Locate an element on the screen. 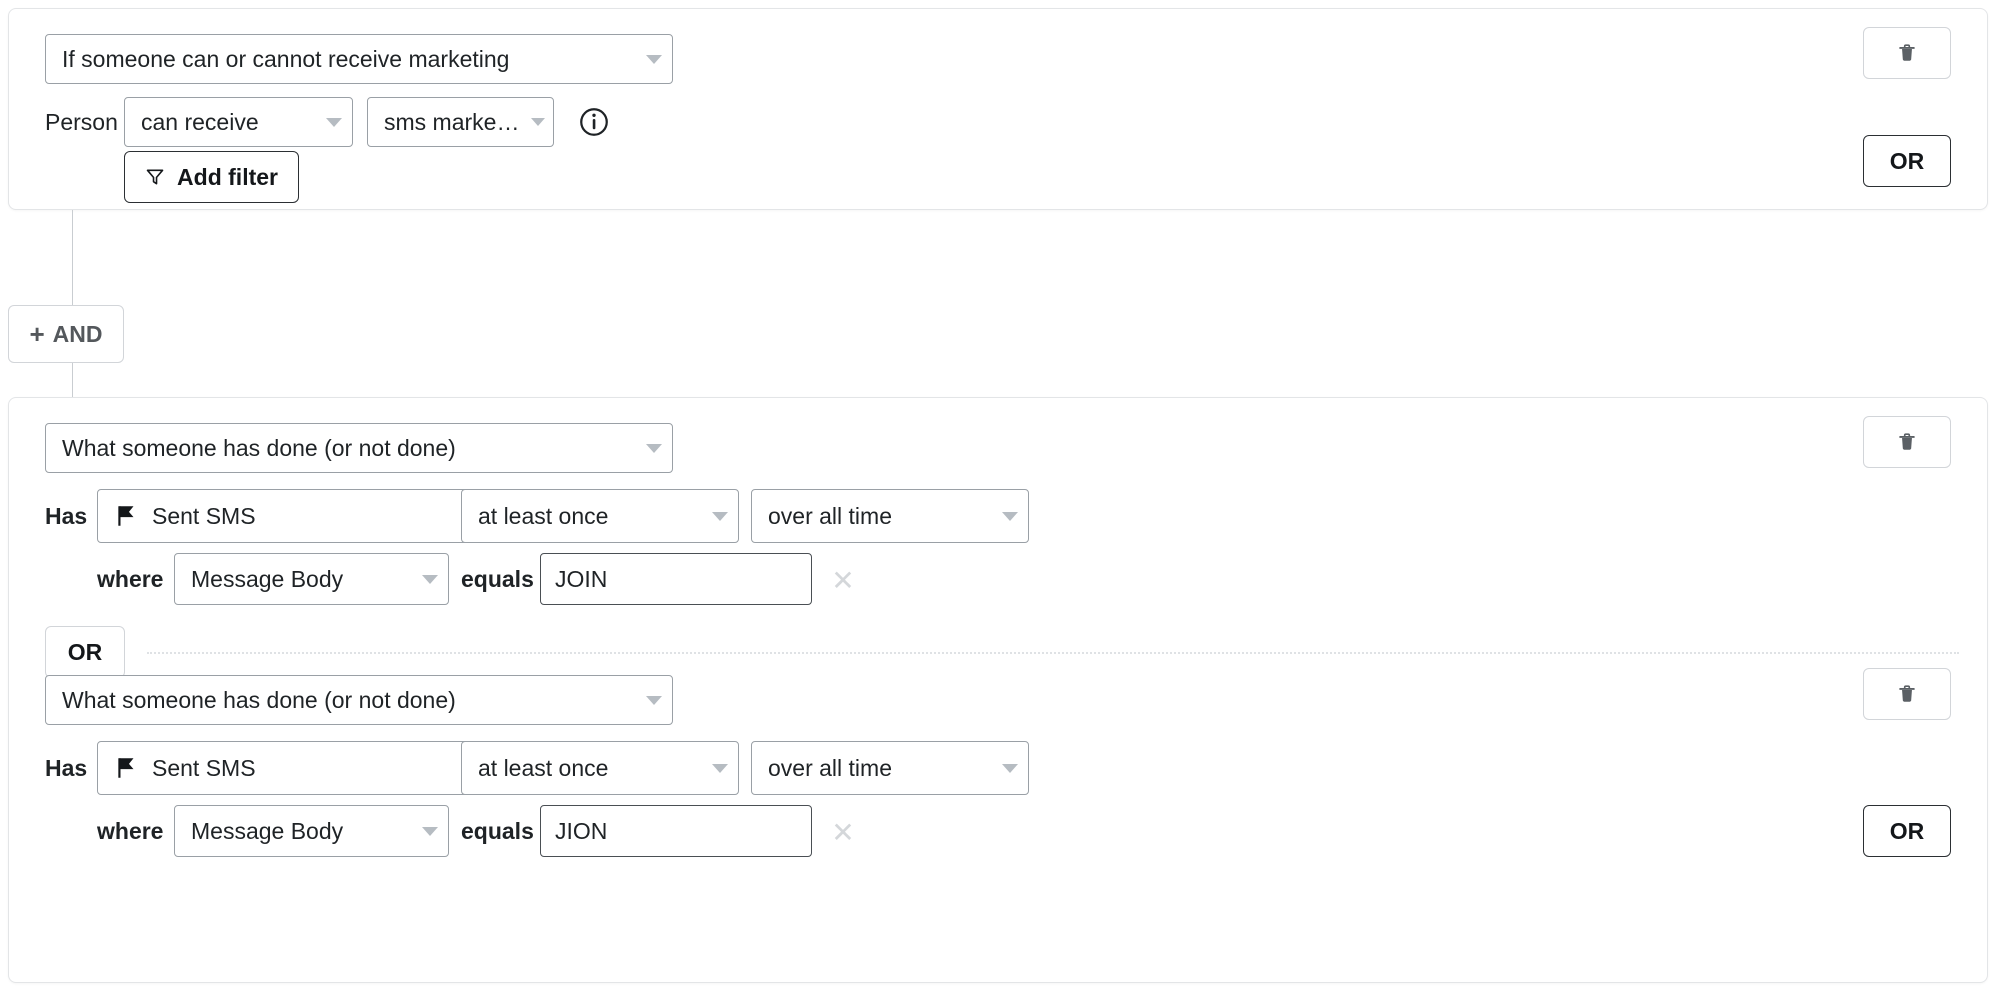 The image size is (1996, 992). or-divider-line is located at coordinates (1053, 653).